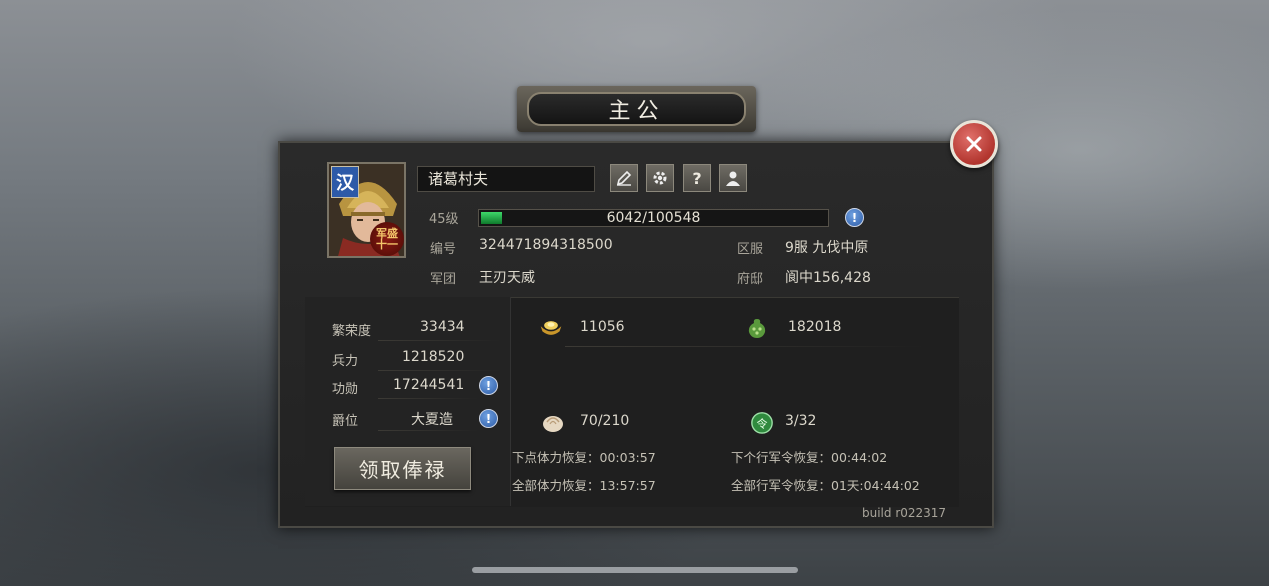  Describe the element at coordinates (443, 249) in the screenshot. I see `id-label: 编号` at that location.